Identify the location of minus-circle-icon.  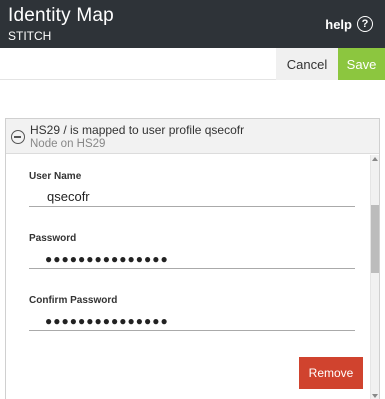
(18, 137).